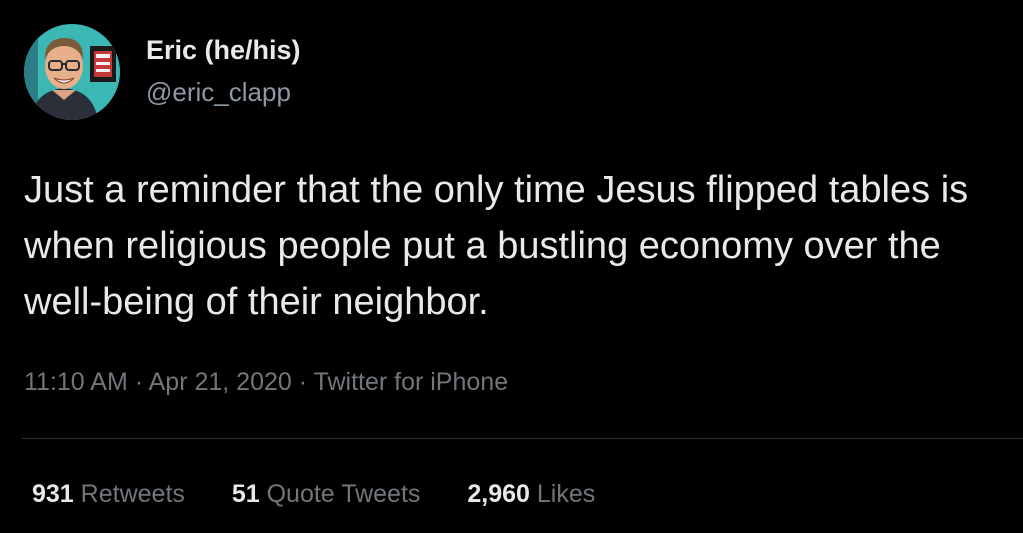 The image size is (1023, 533). I want to click on divider, so click(522, 438).